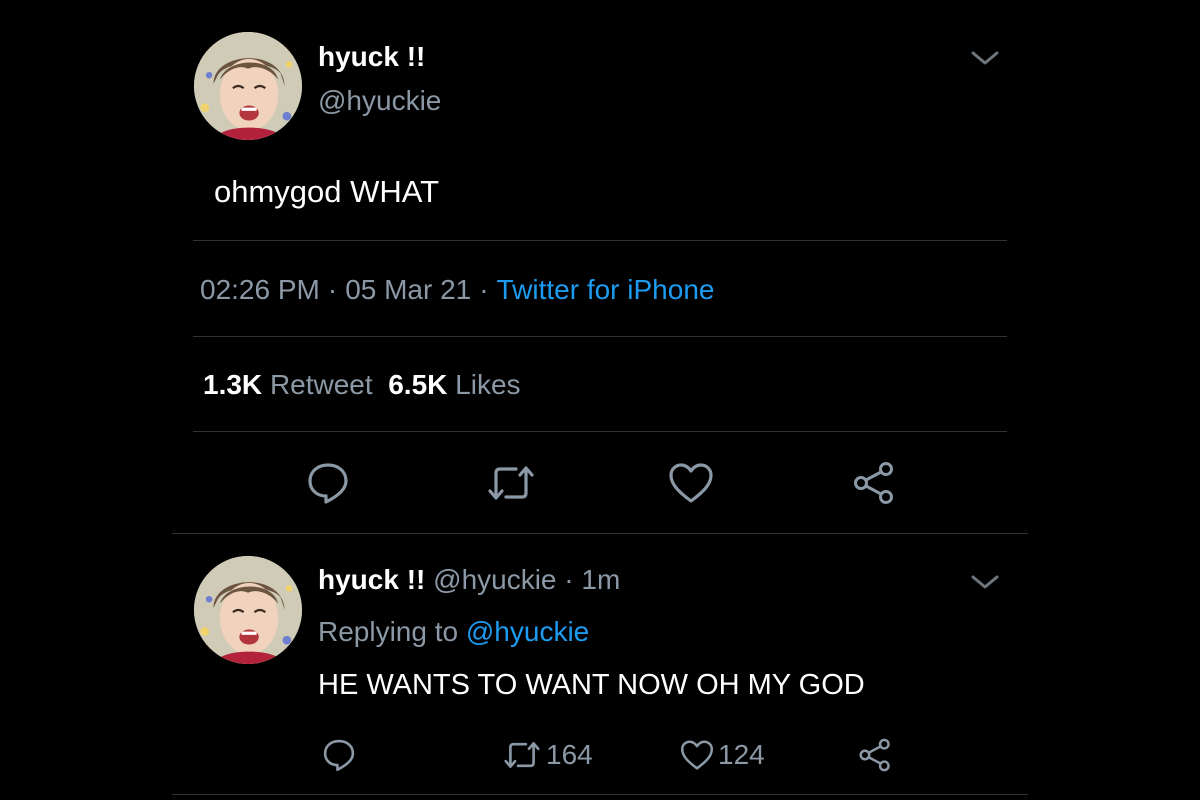 The width and height of the screenshot is (1200, 800). I want to click on main-tweet-time: 02:26 PM, so click(260, 289).